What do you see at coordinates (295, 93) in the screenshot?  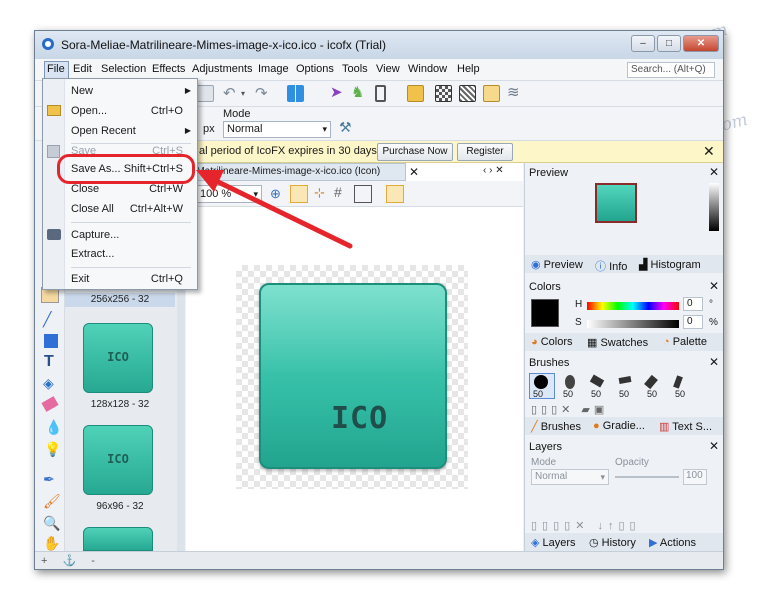 I see `windows-icon` at bounding box center [295, 93].